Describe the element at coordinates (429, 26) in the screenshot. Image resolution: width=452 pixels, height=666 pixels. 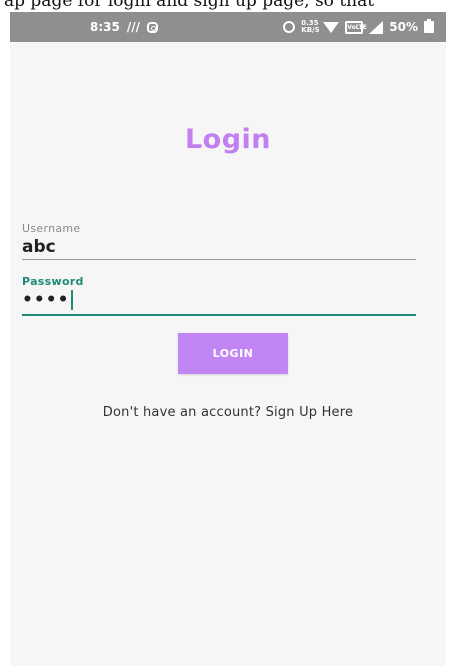
I see `battery-icon` at that location.